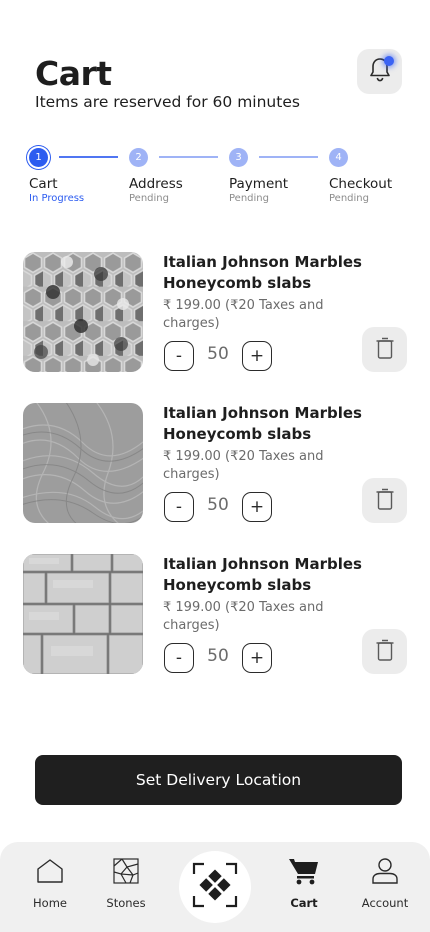 This screenshot has height=932, width=430. I want to click on bottom-tab-bar: Home Stones Cart Account, so click(215, 887).